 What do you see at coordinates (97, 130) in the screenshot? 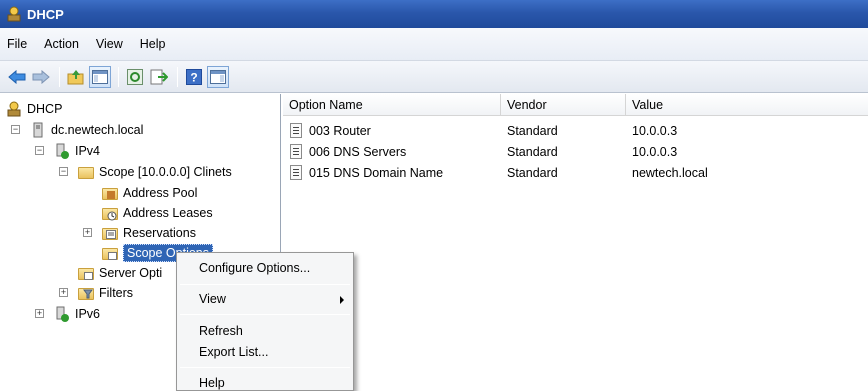
I see `tree-label: dc.newtech.local` at bounding box center [97, 130].